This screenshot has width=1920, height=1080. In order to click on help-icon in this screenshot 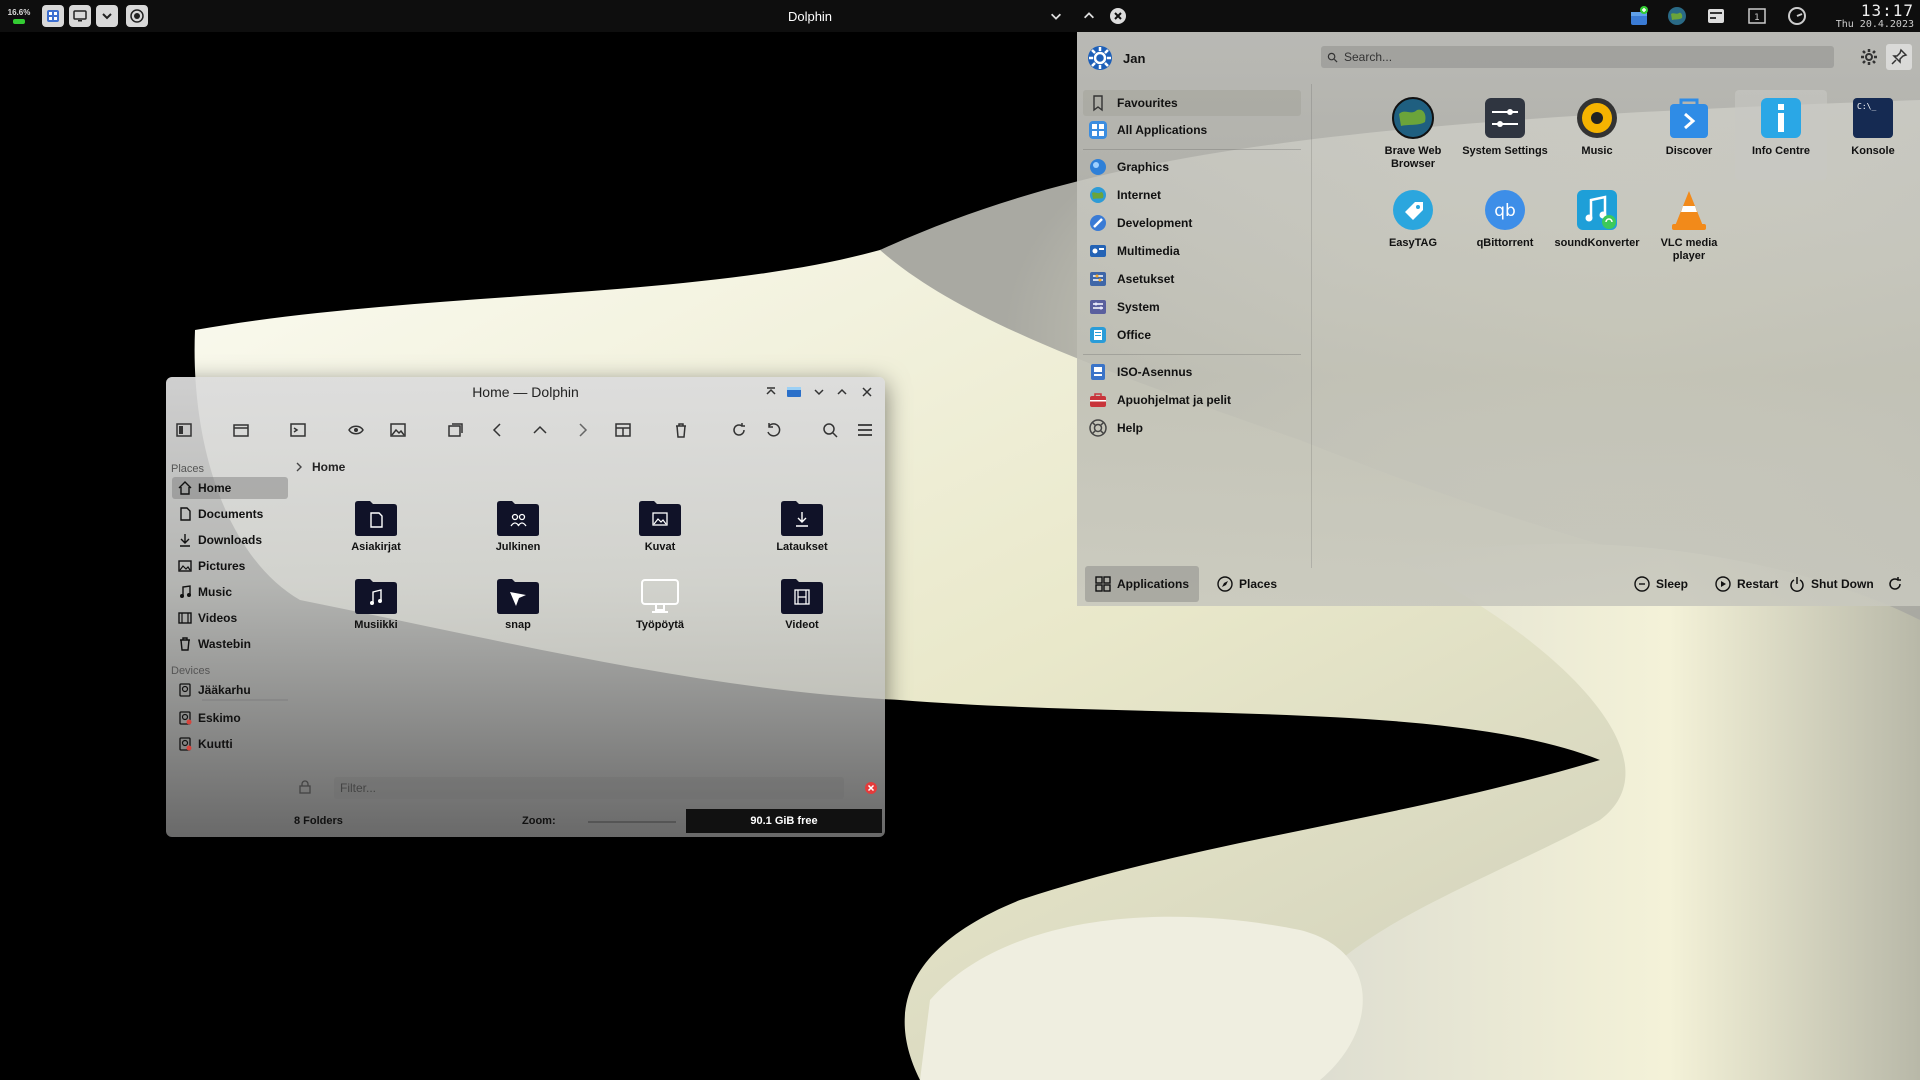, I will do `click(1098, 428)`.